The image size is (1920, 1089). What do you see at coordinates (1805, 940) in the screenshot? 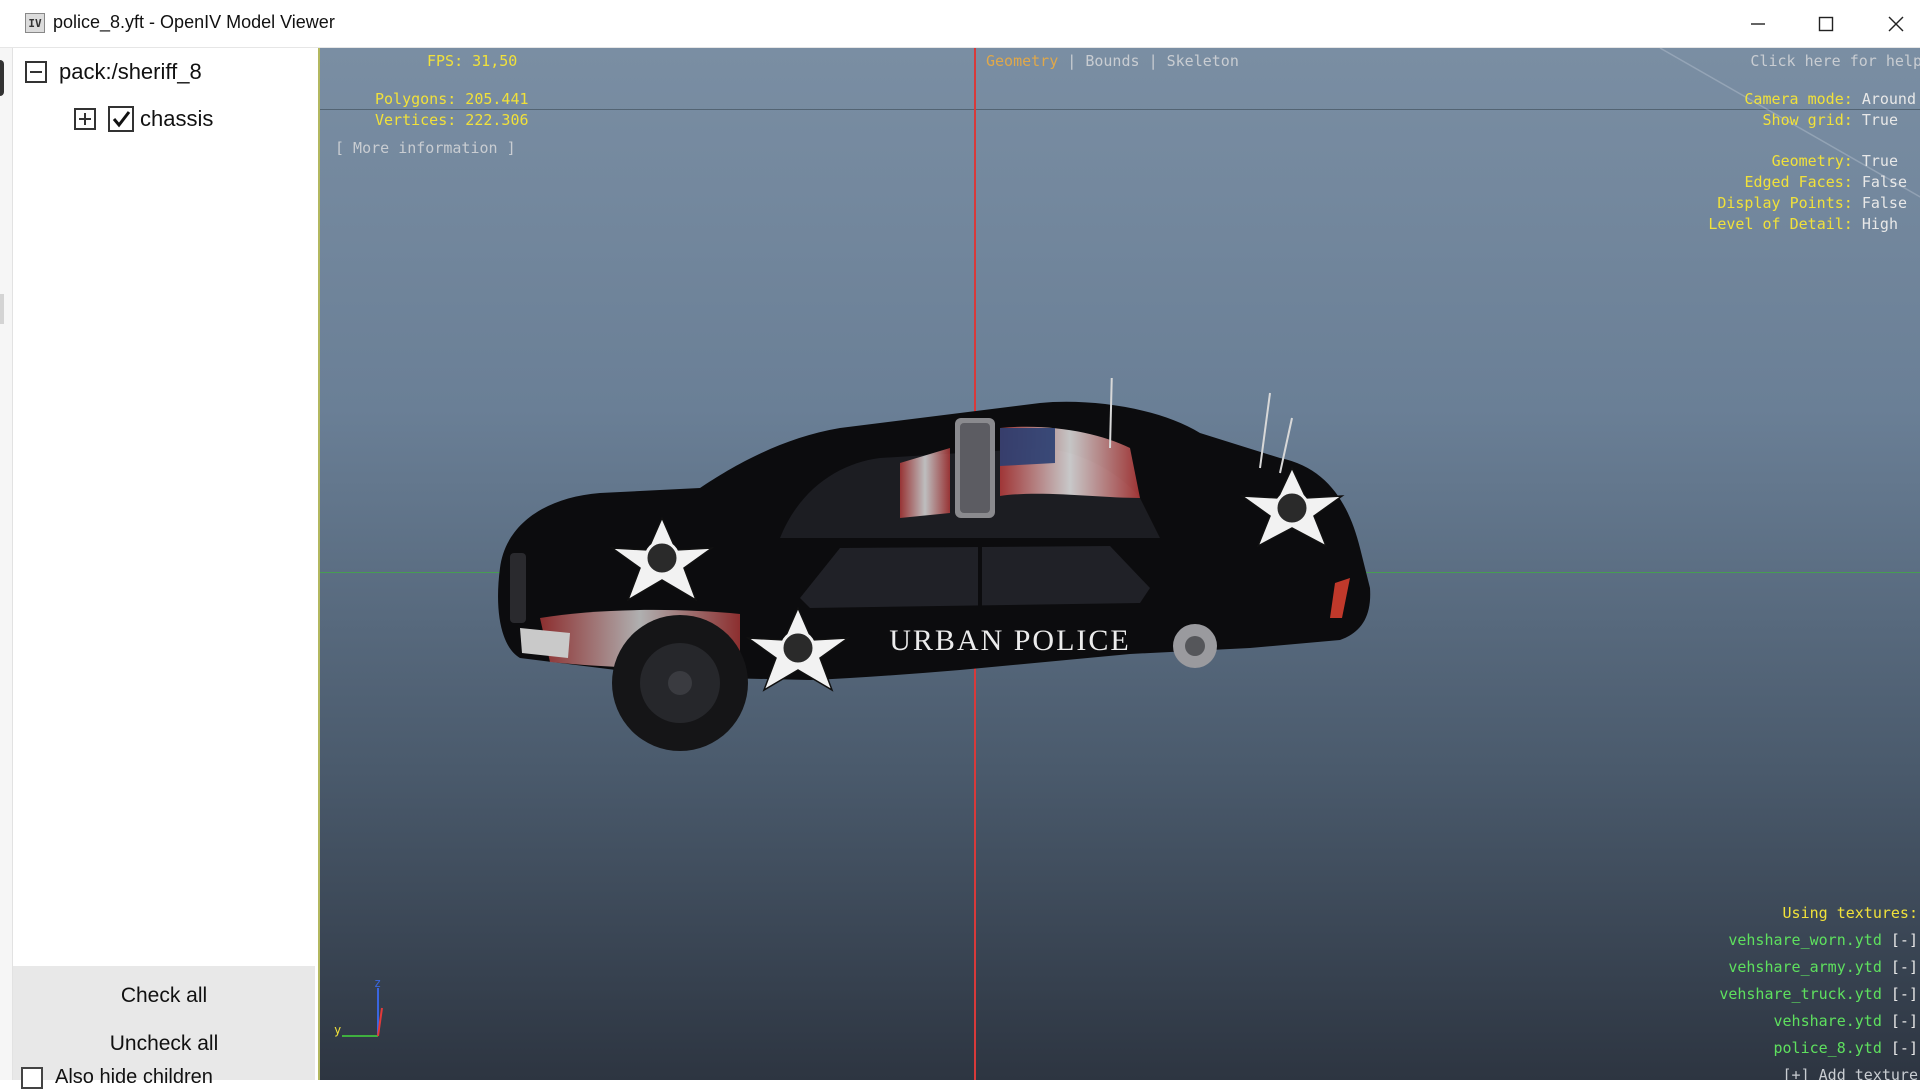
I see `texture-name: vehshare_worn.ytd` at bounding box center [1805, 940].